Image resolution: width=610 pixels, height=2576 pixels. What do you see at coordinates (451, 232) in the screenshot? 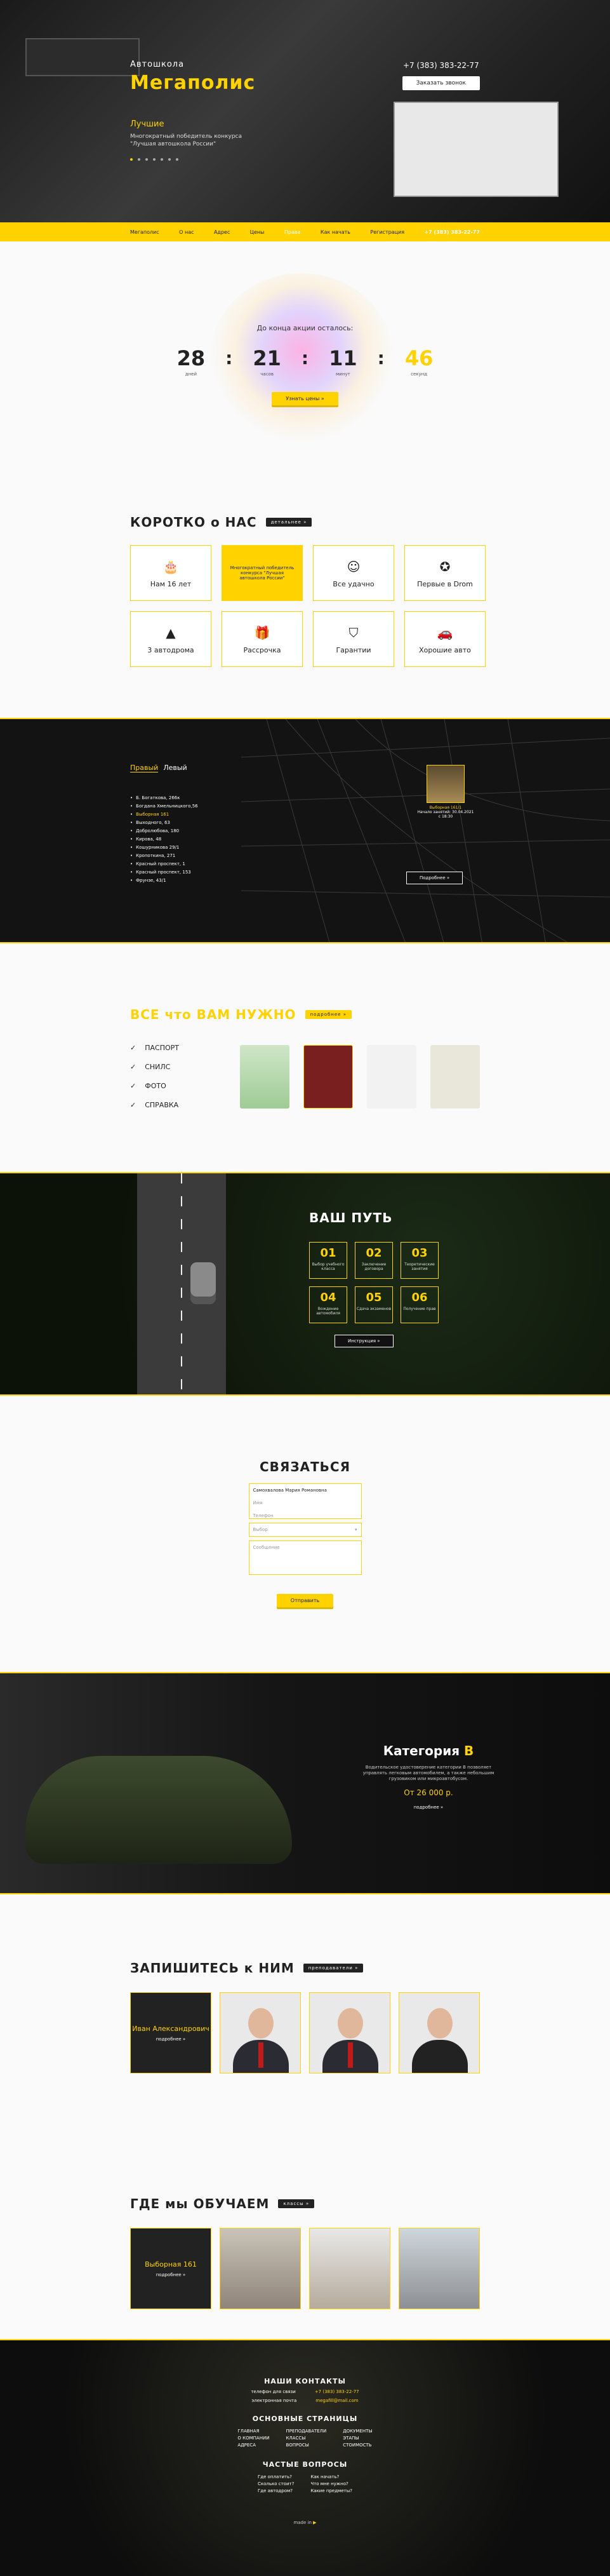
I see `nav-phone: +7 (383) 383-22-77` at bounding box center [451, 232].